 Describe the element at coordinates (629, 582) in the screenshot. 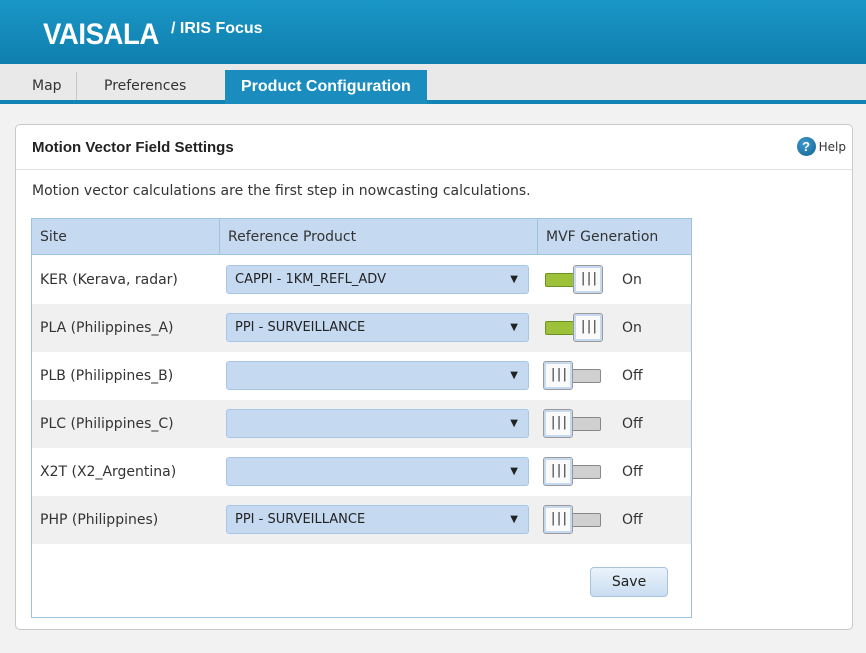

I see `save-button: Save` at that location.